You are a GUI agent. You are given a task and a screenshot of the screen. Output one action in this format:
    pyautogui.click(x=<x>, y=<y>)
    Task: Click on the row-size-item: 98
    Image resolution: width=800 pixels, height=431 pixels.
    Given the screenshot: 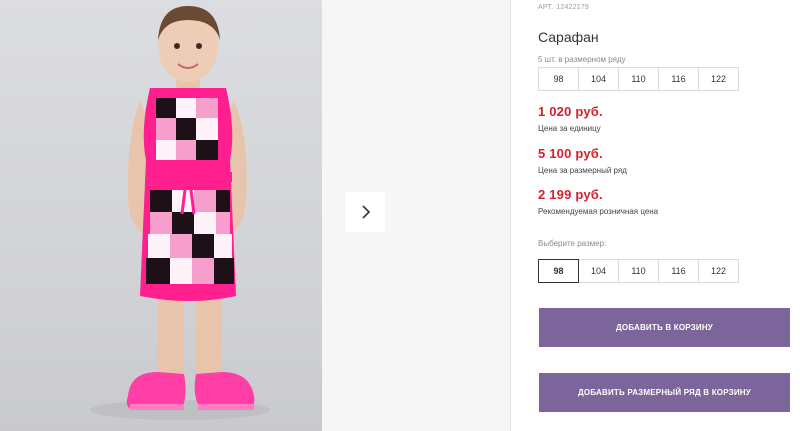 What is the action you would take?
    pyautogui.click(x=558, y=79)
    